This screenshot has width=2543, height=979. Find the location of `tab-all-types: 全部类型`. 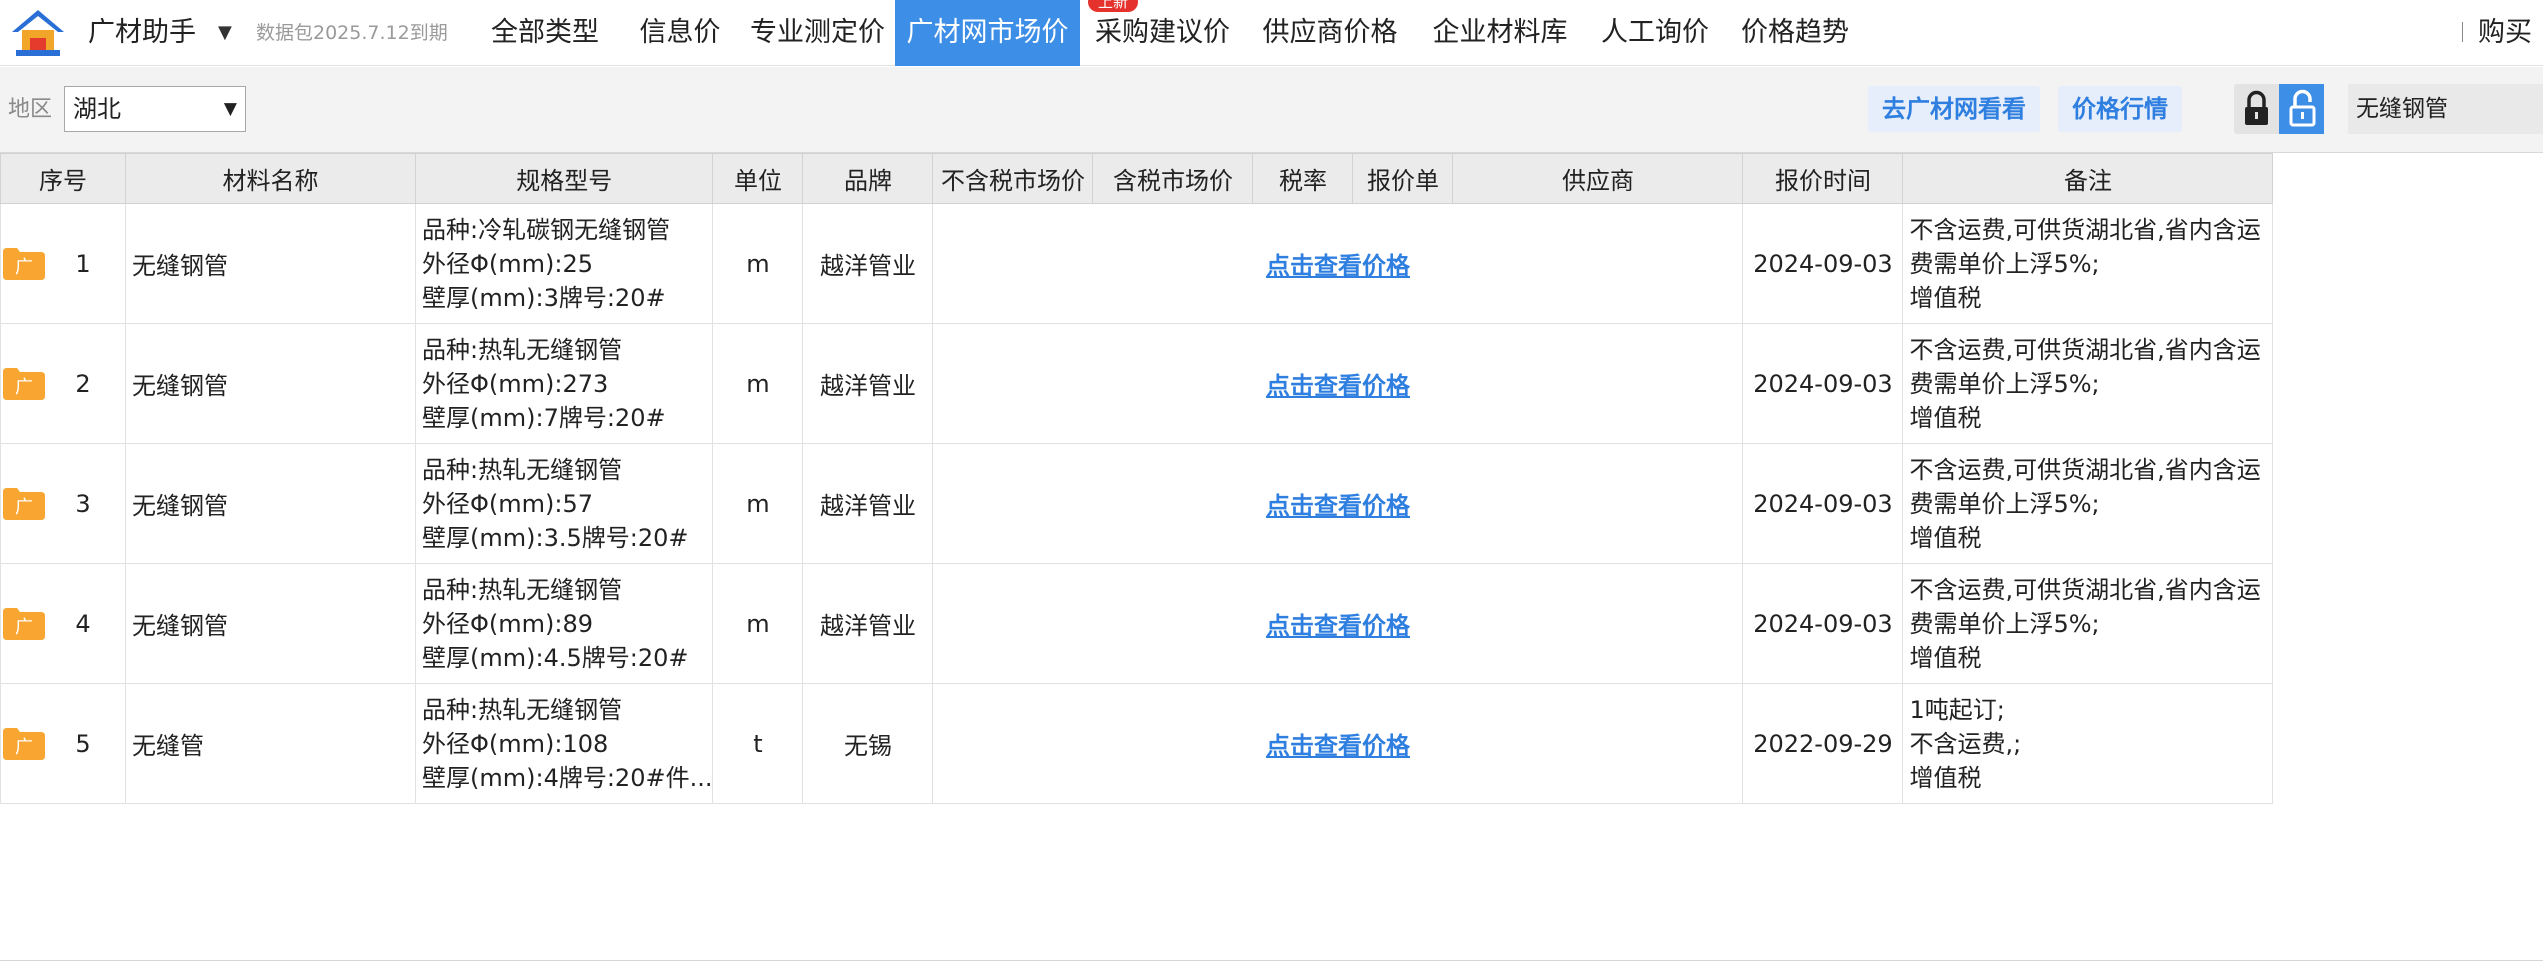

tab-all-types: 全部类型 is located at coordinates (545, 33).